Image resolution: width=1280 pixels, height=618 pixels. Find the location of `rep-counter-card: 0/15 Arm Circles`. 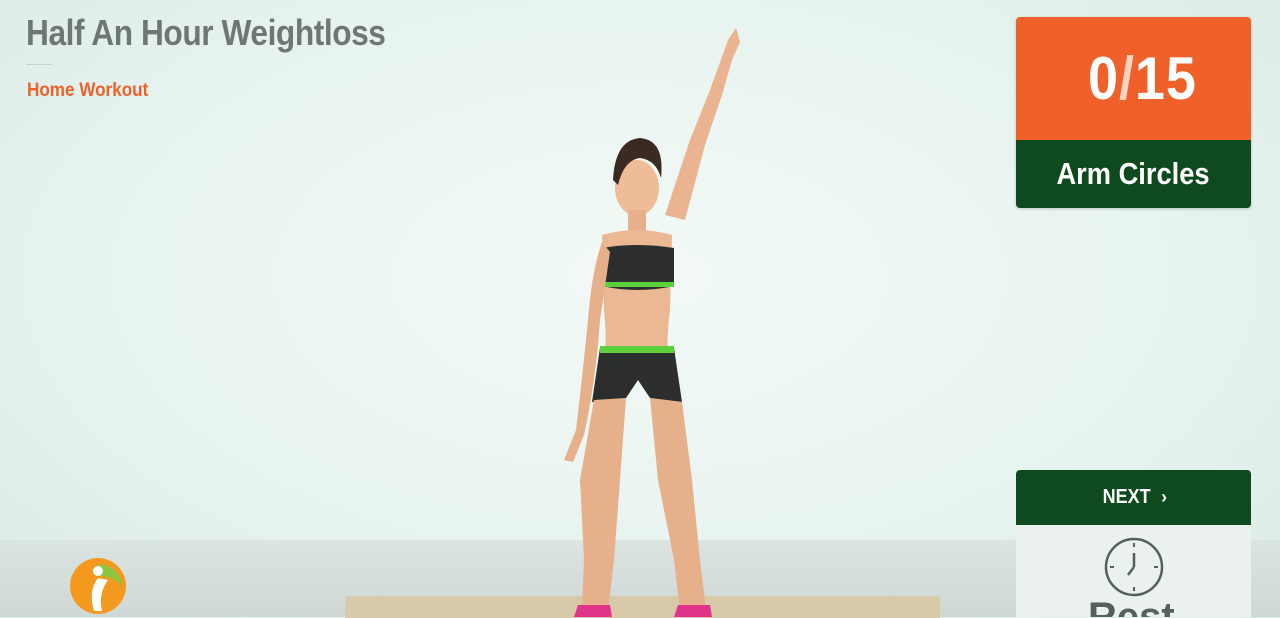

rep-counter-card: 0/15 Arm Circles is located at coordinates (1133, 112).